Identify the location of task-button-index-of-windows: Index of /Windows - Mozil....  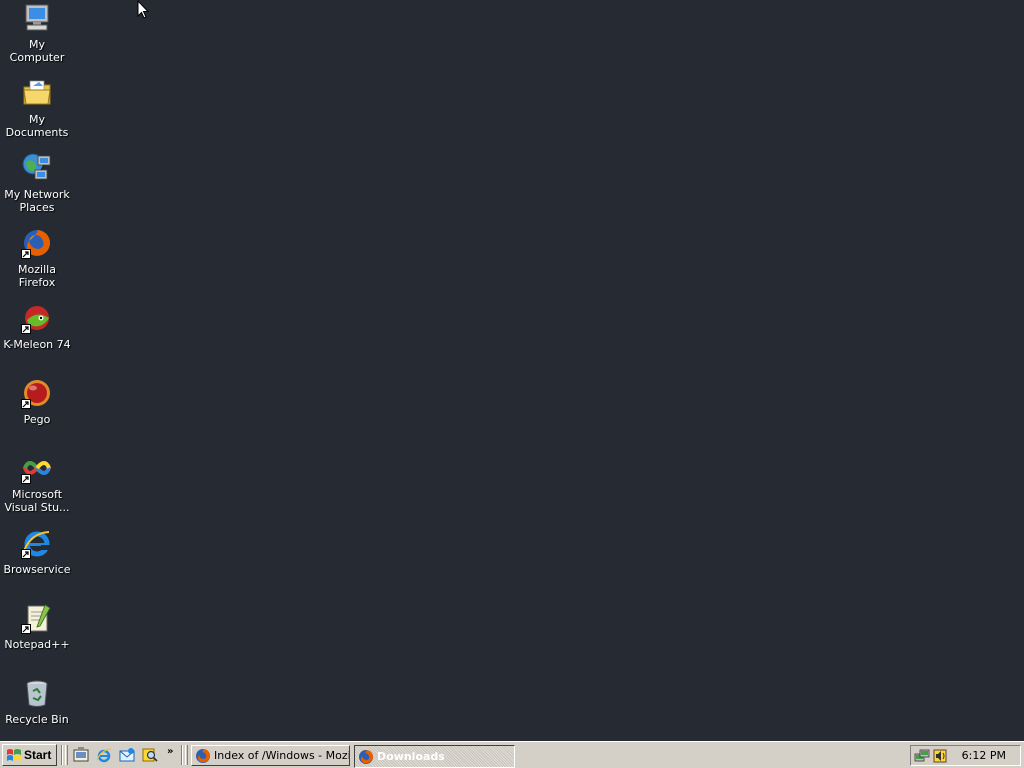
(270, 755).